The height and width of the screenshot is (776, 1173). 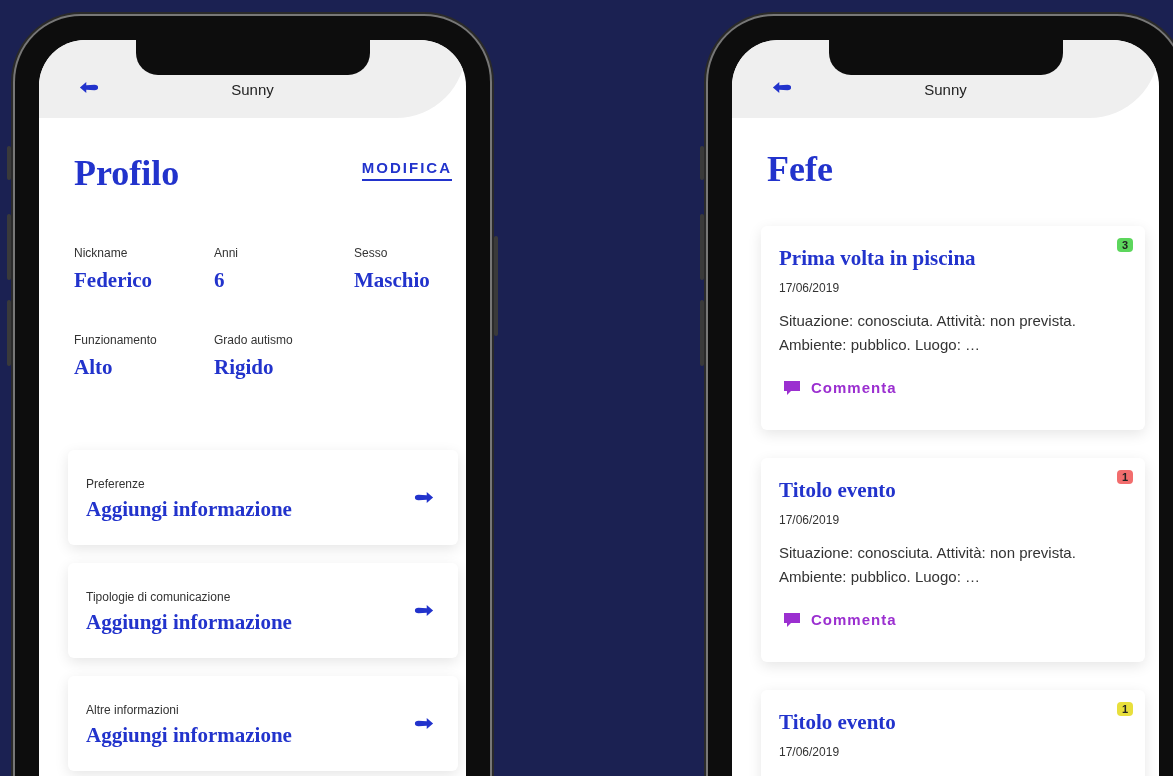 I want to click on field-label: Anni, so click(x=227, y=253).